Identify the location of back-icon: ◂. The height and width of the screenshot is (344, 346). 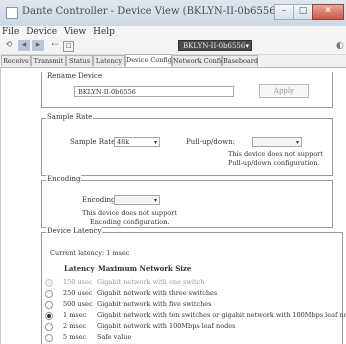
(24, 45).